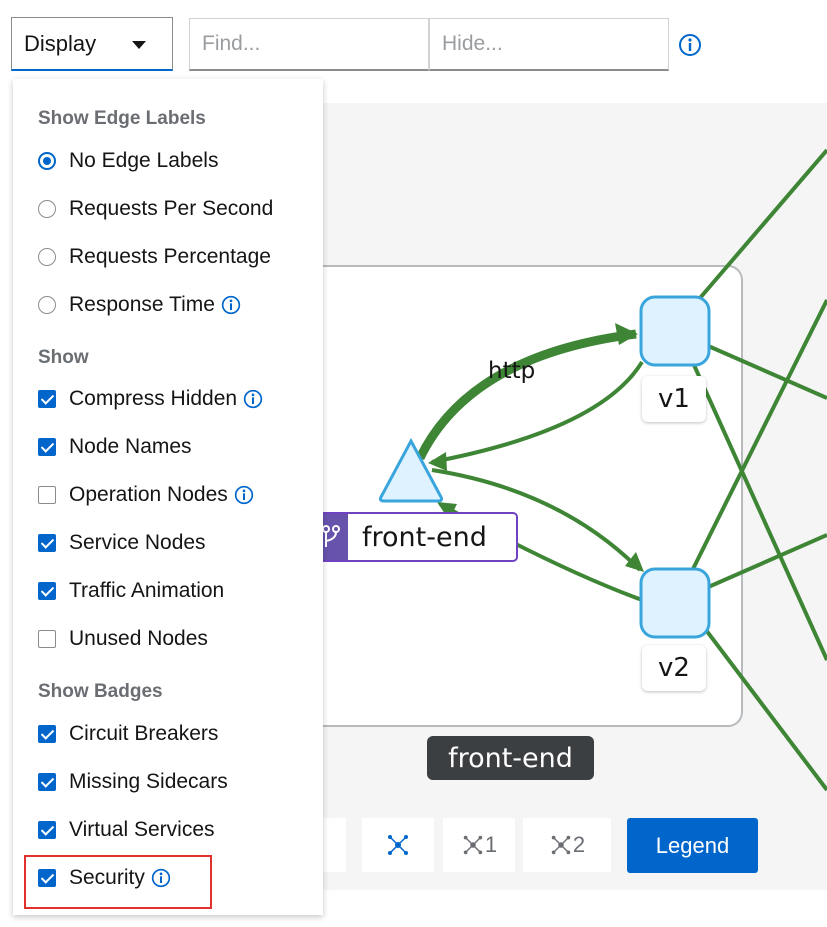  What do you see at coordinates (331, 536) in the screenshot?
I see `branch-icon` at bounding box center [331, 536].